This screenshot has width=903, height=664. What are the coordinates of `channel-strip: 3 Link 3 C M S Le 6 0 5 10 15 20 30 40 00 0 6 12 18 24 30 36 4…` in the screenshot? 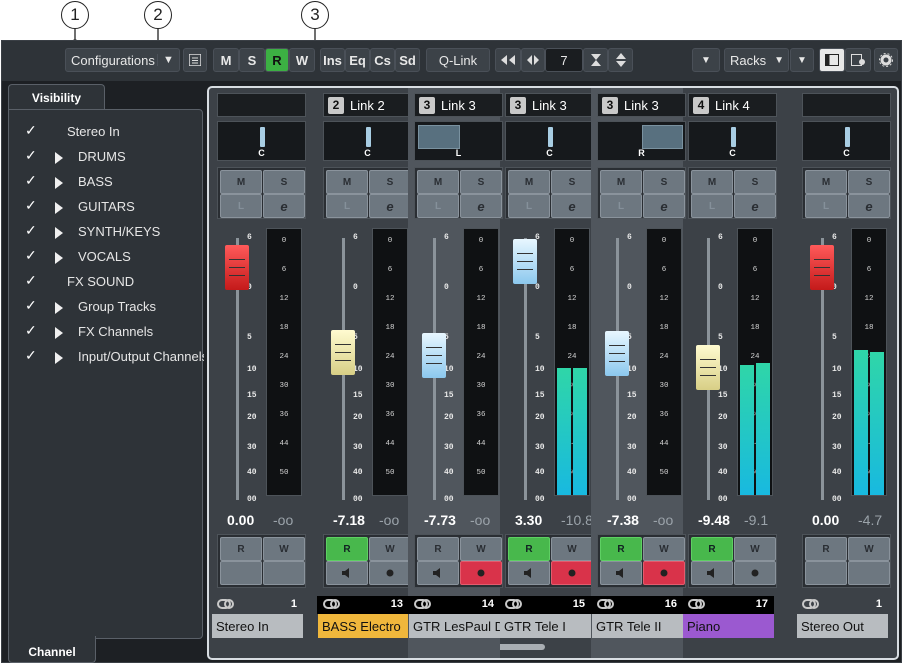 It's located at (546, 373).